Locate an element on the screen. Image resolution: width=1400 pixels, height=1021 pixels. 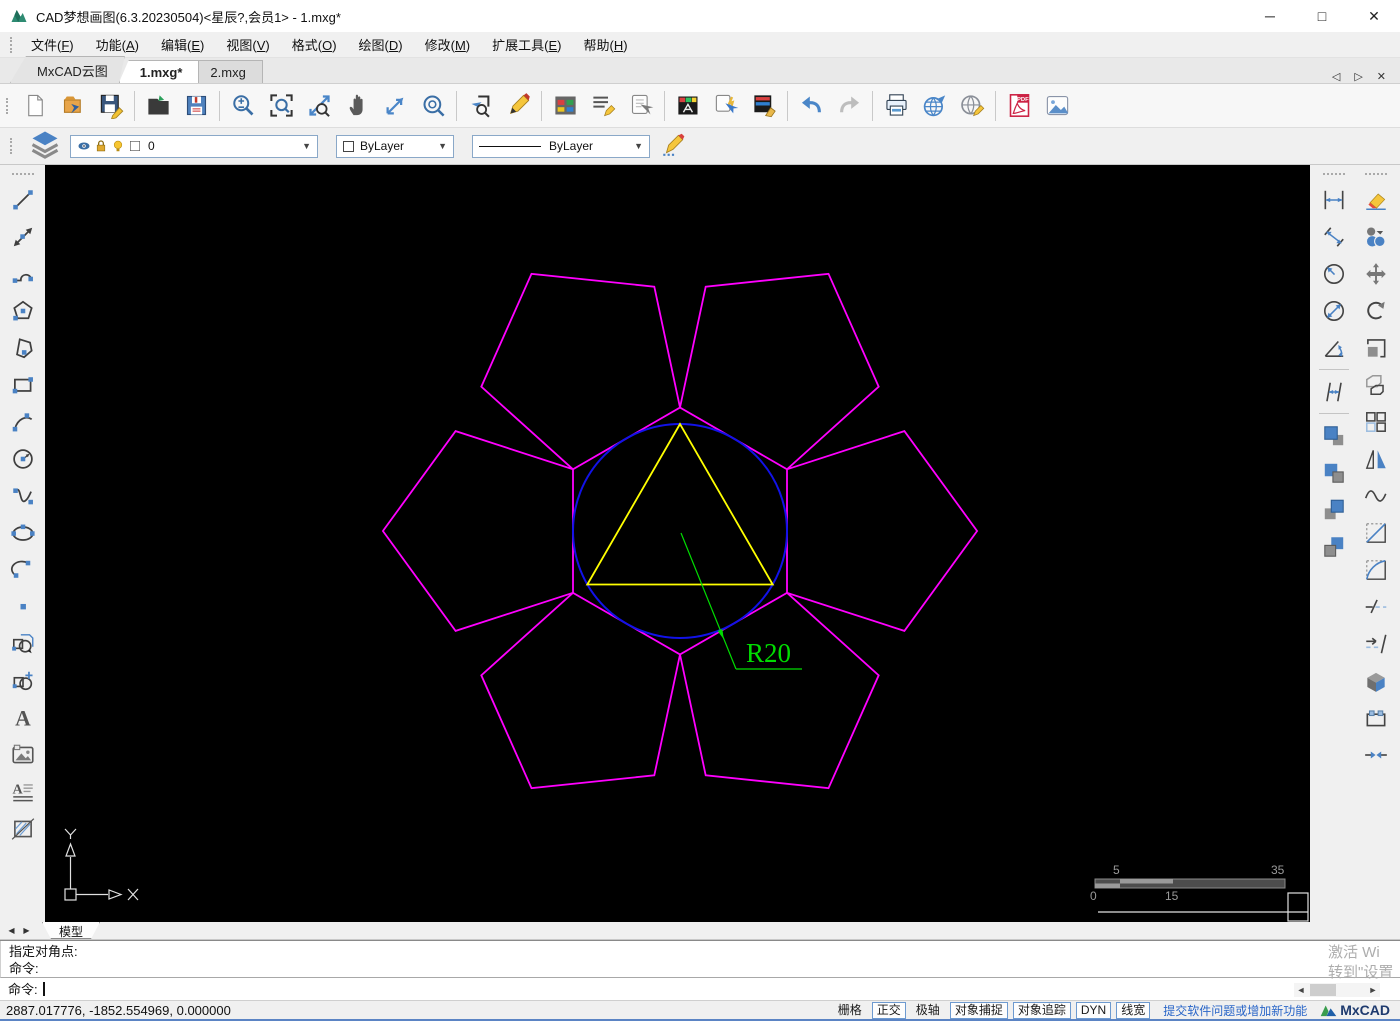
point-icon is located at coordinates (23, 606).